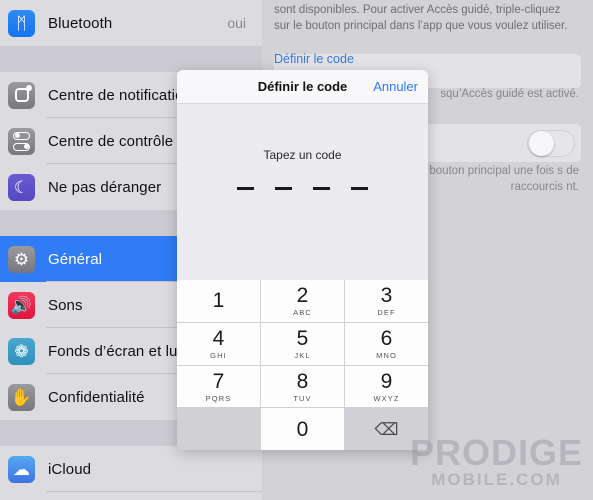 The image size is (593, 500). I want to click on moon-icon: ☾, so click(21, 187).